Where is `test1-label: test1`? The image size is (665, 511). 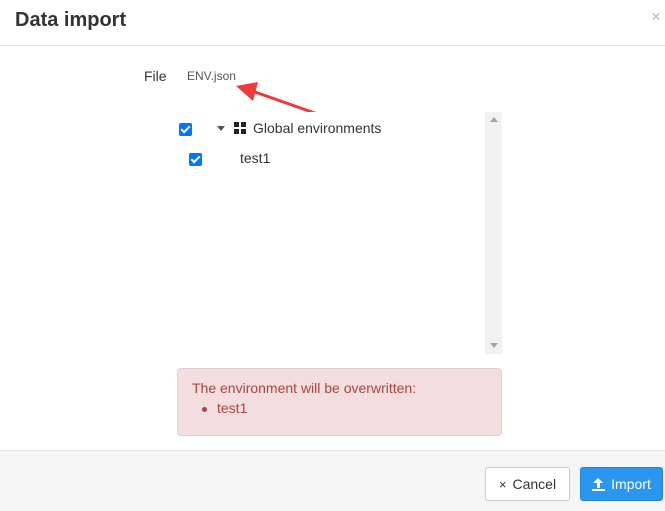
test1-label: test1 is located at coordinates (255, 158).